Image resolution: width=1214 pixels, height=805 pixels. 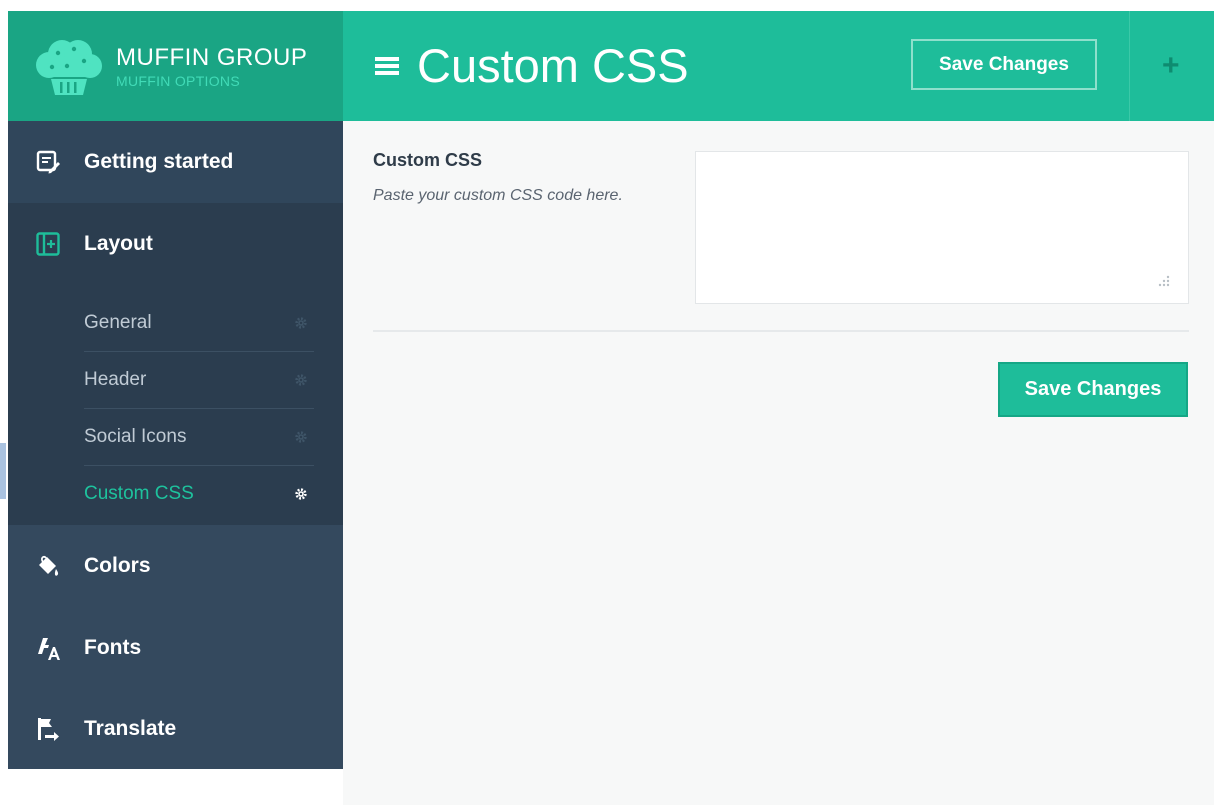 I want to click on sidebar-item-fonts: Fonts, so click(x=175, y=648).